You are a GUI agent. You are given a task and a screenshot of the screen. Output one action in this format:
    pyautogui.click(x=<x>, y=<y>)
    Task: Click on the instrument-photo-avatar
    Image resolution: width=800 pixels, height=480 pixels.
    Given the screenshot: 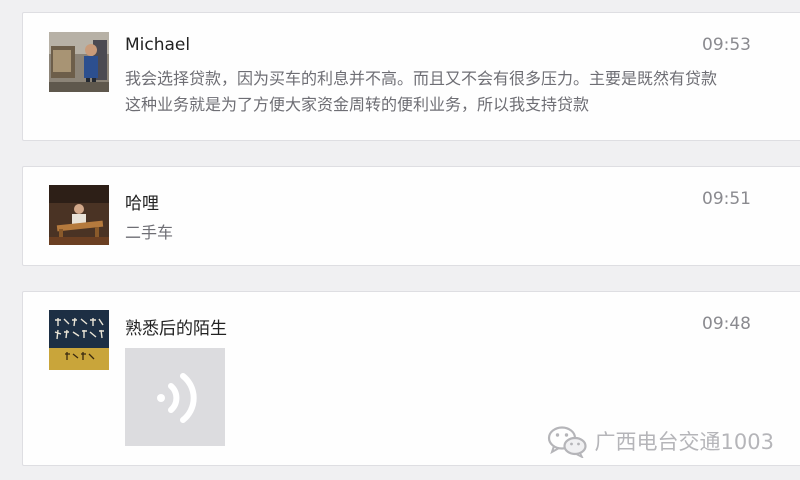 What is the action you would take?
    pyautogui.click(x=79, y=215)
    